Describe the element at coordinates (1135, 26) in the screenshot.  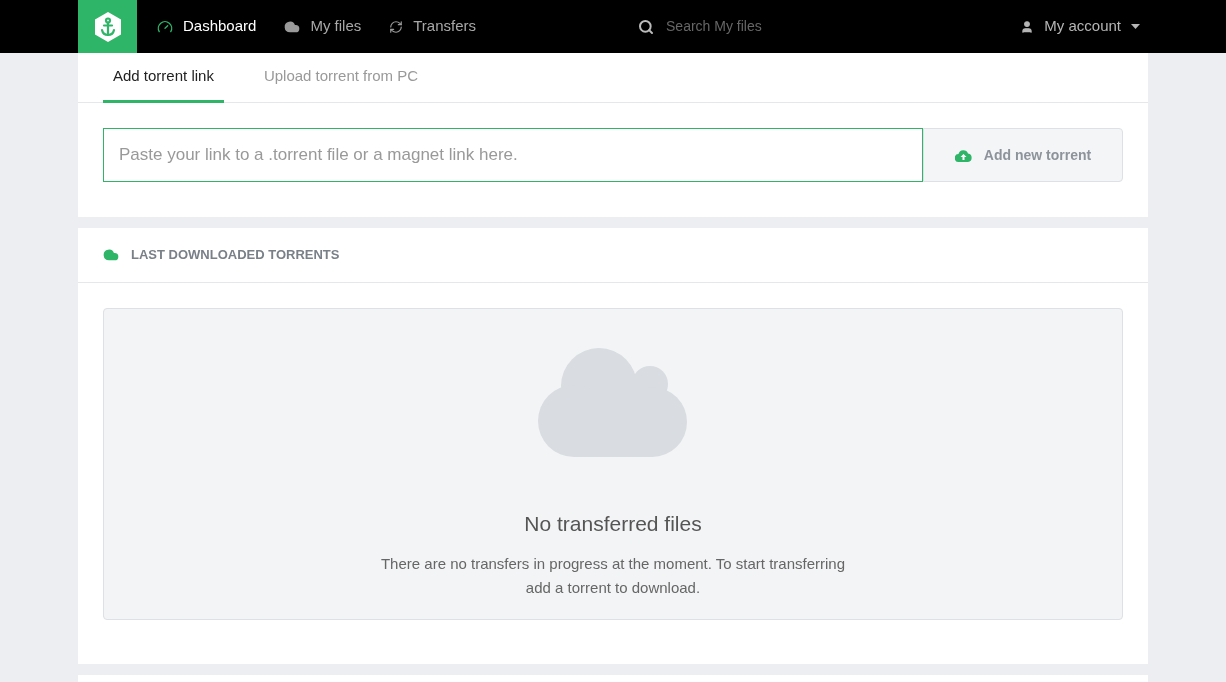
I see `caret-icon` at that location.